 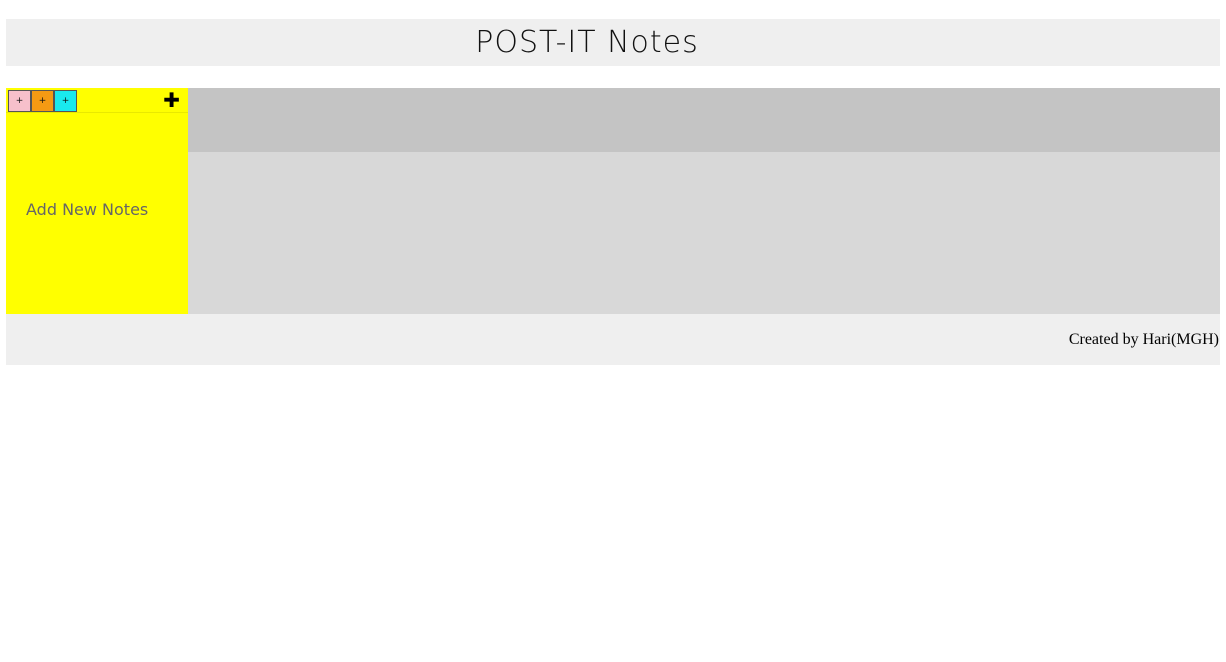 I want to click on orange-note-button: +, so click(x=42, y=101).